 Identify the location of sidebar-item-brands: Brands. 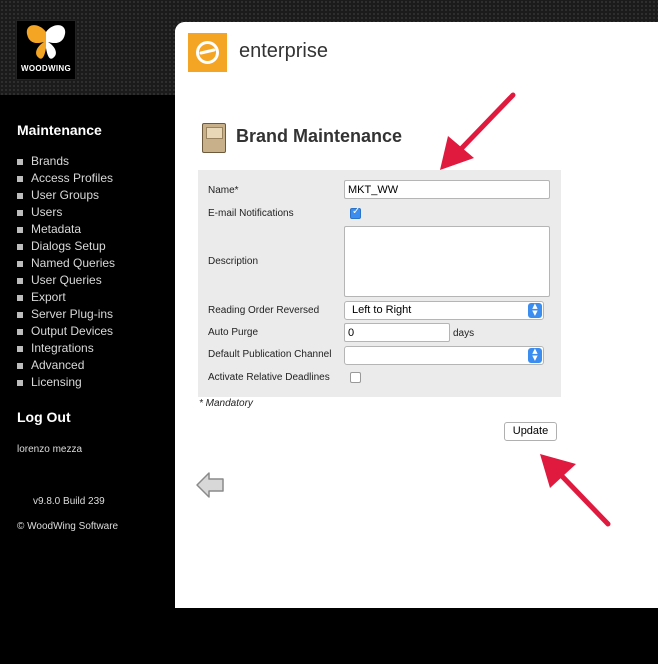
(66, 161).